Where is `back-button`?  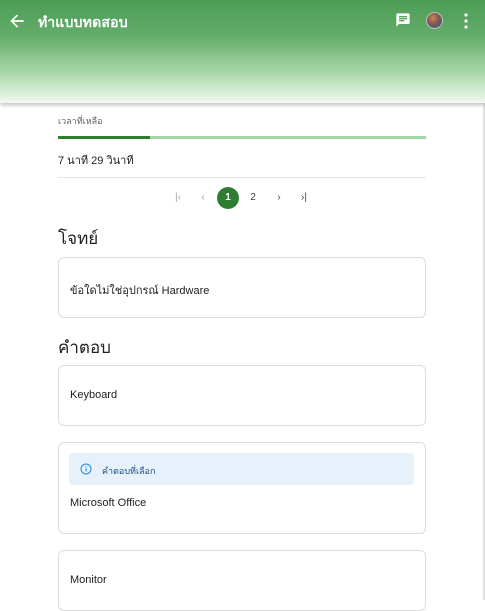 back-button is located at coordinates (17, 21).